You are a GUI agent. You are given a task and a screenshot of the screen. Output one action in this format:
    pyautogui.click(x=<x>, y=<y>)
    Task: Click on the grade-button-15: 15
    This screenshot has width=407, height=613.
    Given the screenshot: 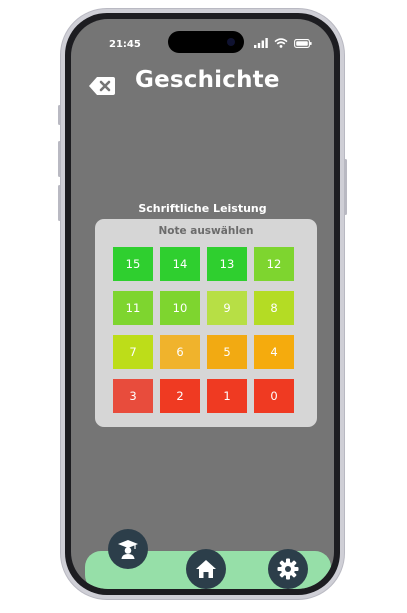 What is the action you would take?
    pyautogui.click(x=133, y=264)
    